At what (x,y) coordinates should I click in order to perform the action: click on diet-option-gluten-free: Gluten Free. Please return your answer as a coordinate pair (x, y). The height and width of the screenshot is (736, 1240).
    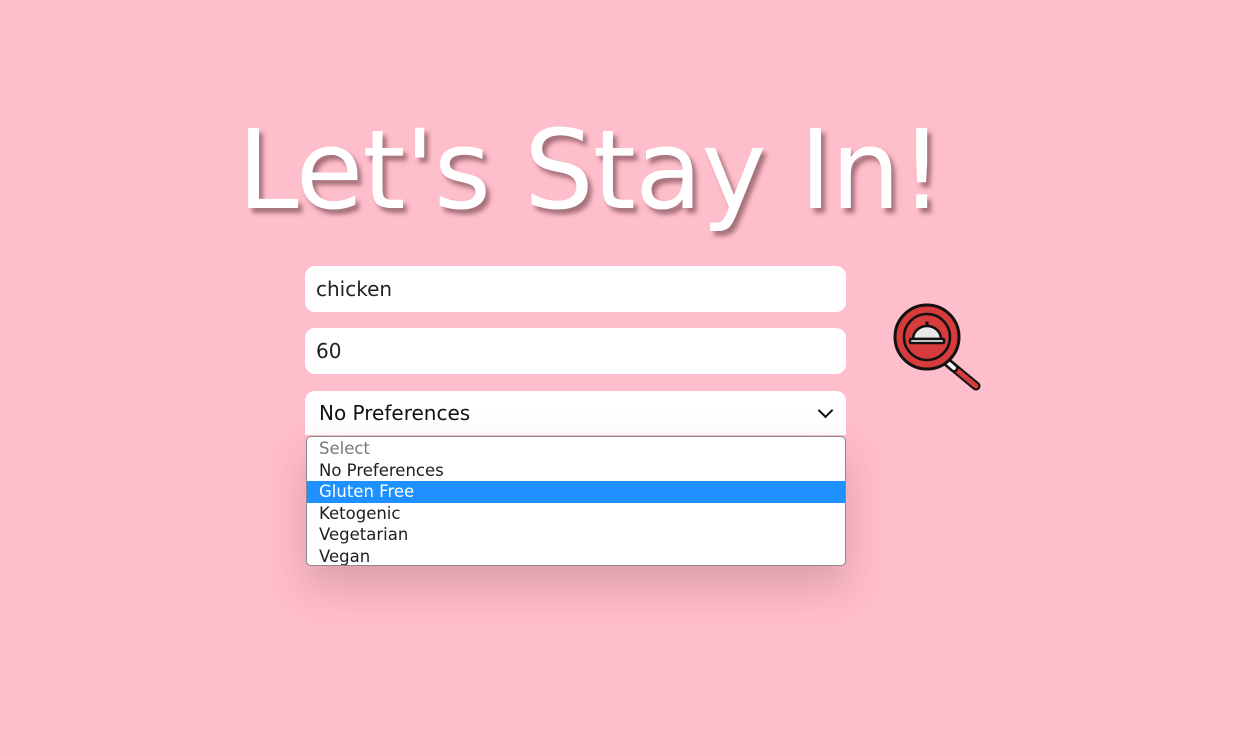
    Looking at the image, I should click on (576, 492).